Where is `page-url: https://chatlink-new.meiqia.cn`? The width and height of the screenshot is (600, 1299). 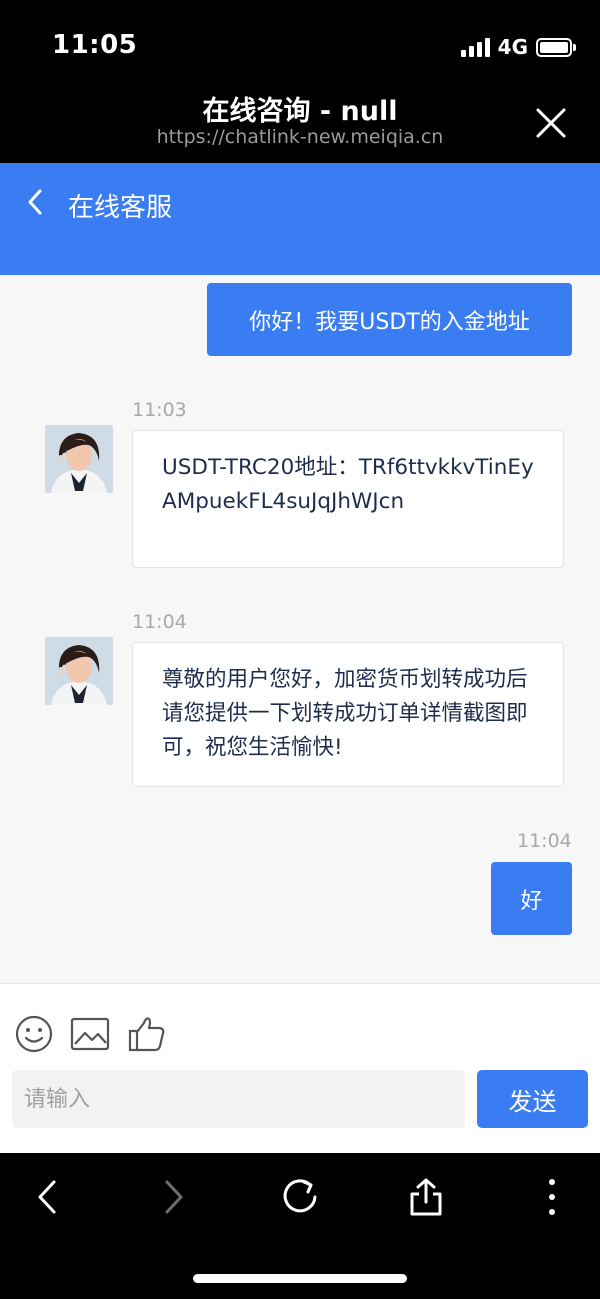 page-url: https://chatlink-new.meiqia.cn is located at coordinates (300, 137).